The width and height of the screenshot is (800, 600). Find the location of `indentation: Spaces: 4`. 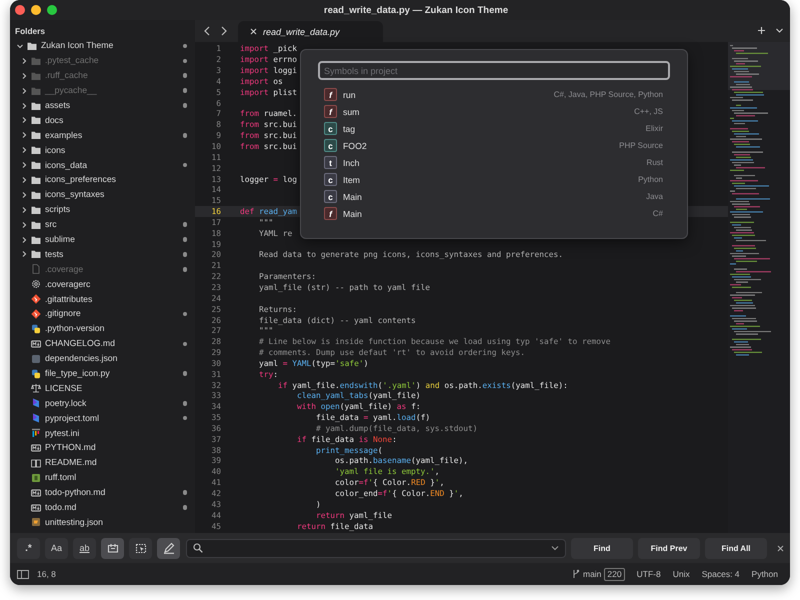

indentation: Spaces: 4 is located at coordinates (721, 574).